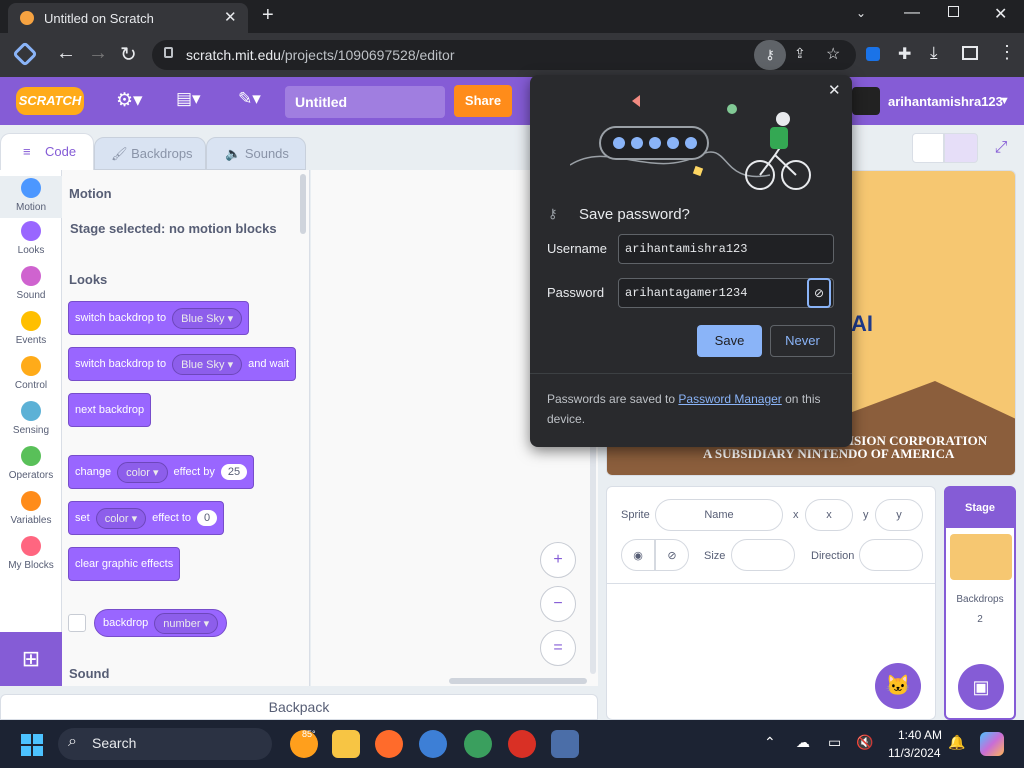 The width and height of the screenshot is (1024, 768). I want to click on large-stage-button, so click(961, 148).